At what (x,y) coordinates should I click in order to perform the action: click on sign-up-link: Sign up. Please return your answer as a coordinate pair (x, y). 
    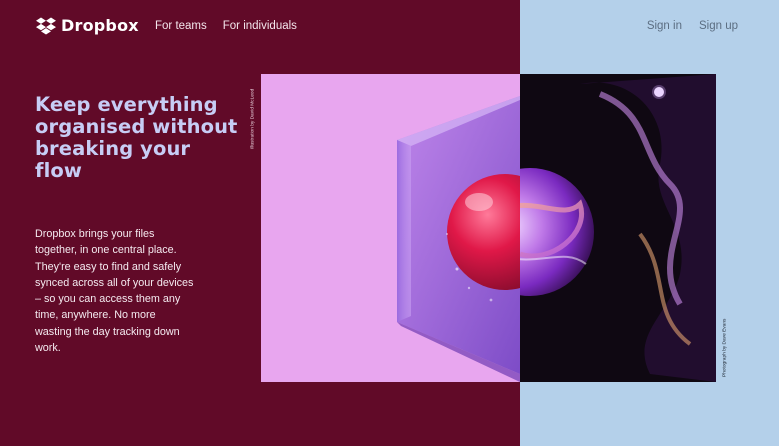
    Looking at the image, I should click on (718, 26).